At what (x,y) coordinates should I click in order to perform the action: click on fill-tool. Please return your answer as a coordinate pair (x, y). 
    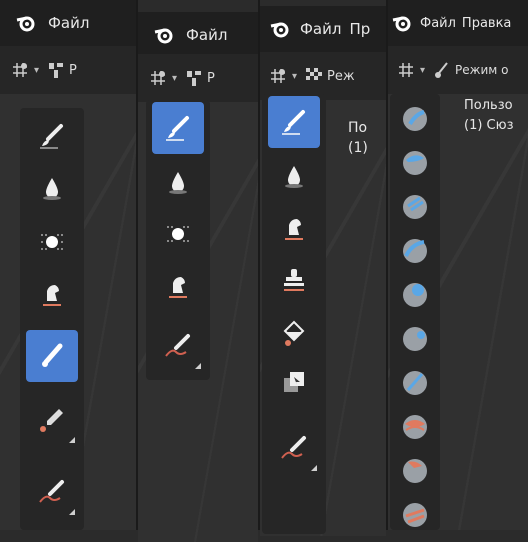
    Looking at the image, I should click on (294, 332).